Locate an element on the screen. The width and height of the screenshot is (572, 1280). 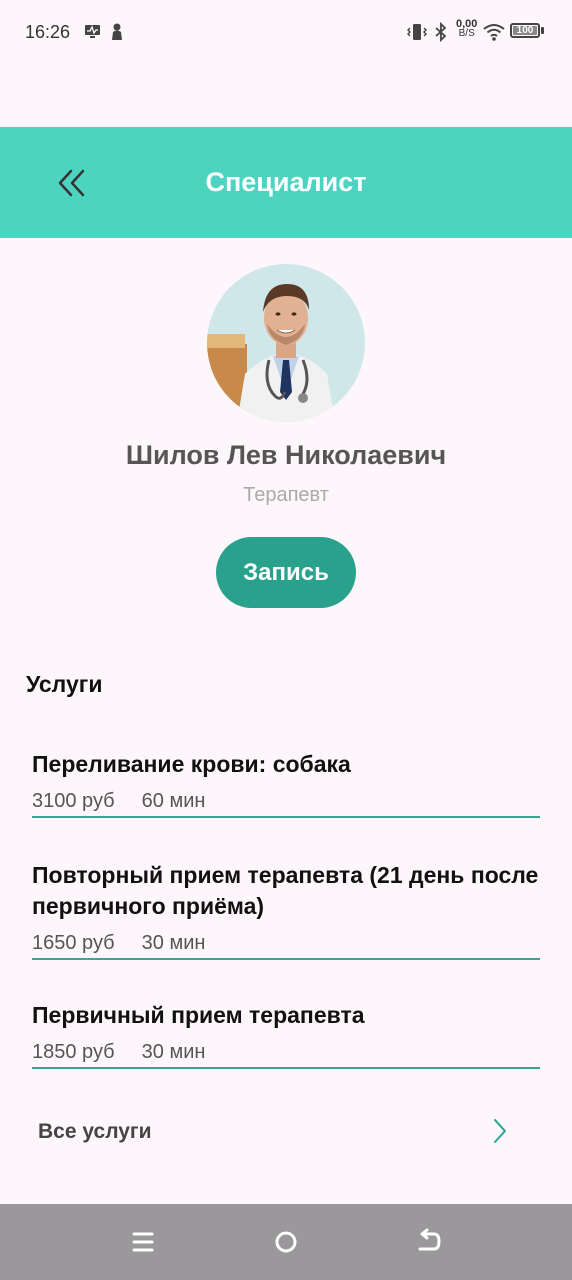
service-item: Первичный прием терапевта 1850 руб 30 мин is located at coordinates (286, 1034).